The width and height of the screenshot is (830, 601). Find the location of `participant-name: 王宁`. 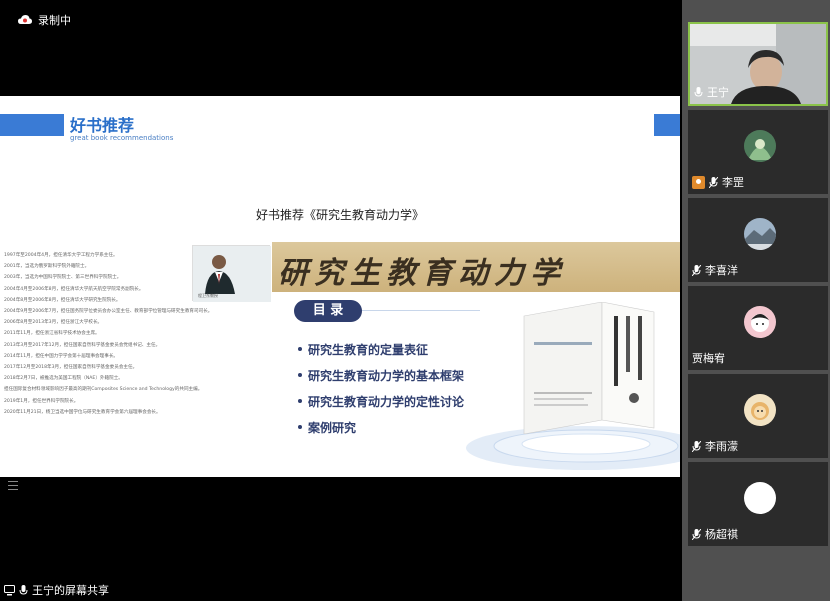

participant-name: 王宁 is located at coordinates (711, 92).